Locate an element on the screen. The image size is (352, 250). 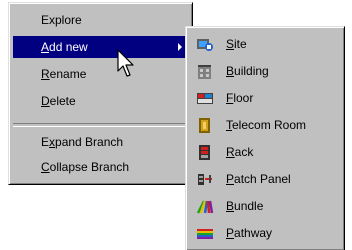
submenu-item-label: Telecom Room is located at coordinates (266, 125).